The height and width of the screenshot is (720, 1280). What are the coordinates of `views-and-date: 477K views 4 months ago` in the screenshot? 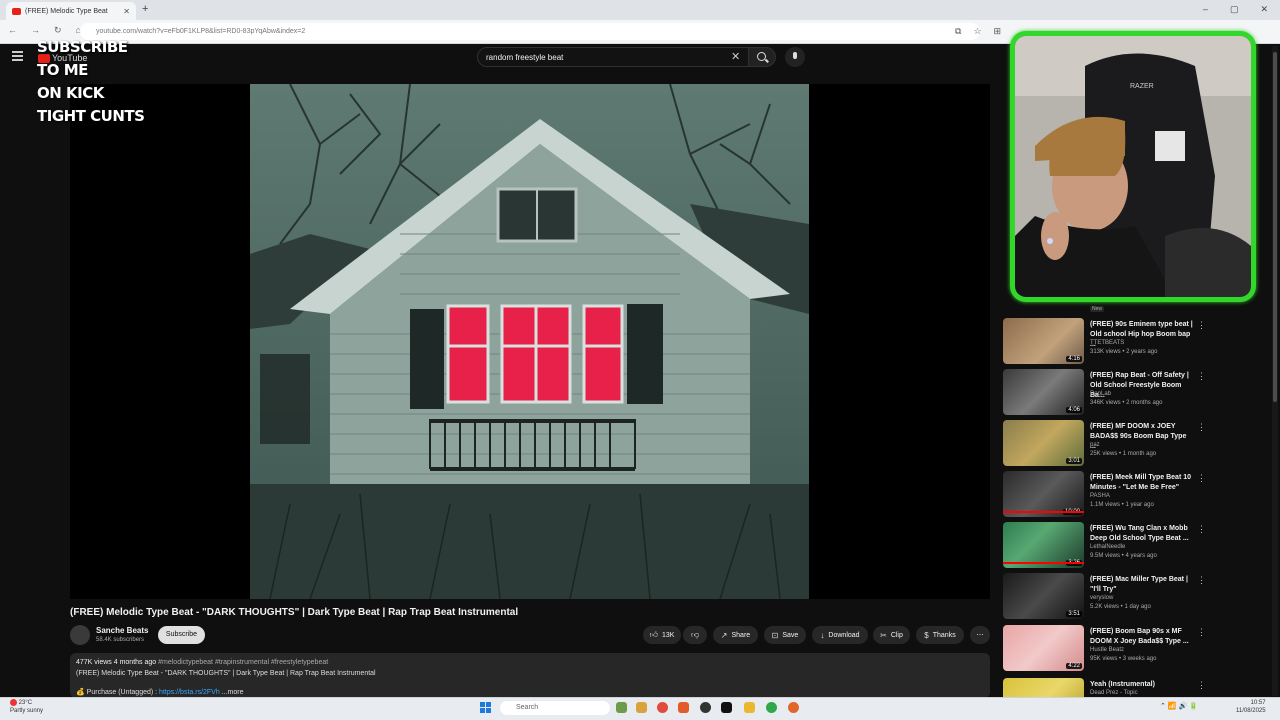 It's located at (116, 662).